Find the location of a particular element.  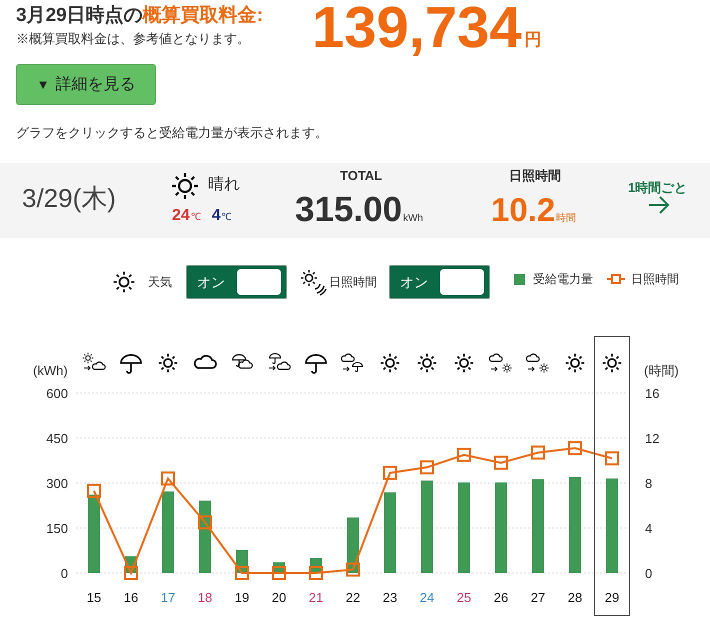

day-label: 18 is located at coordinates (205, 597).